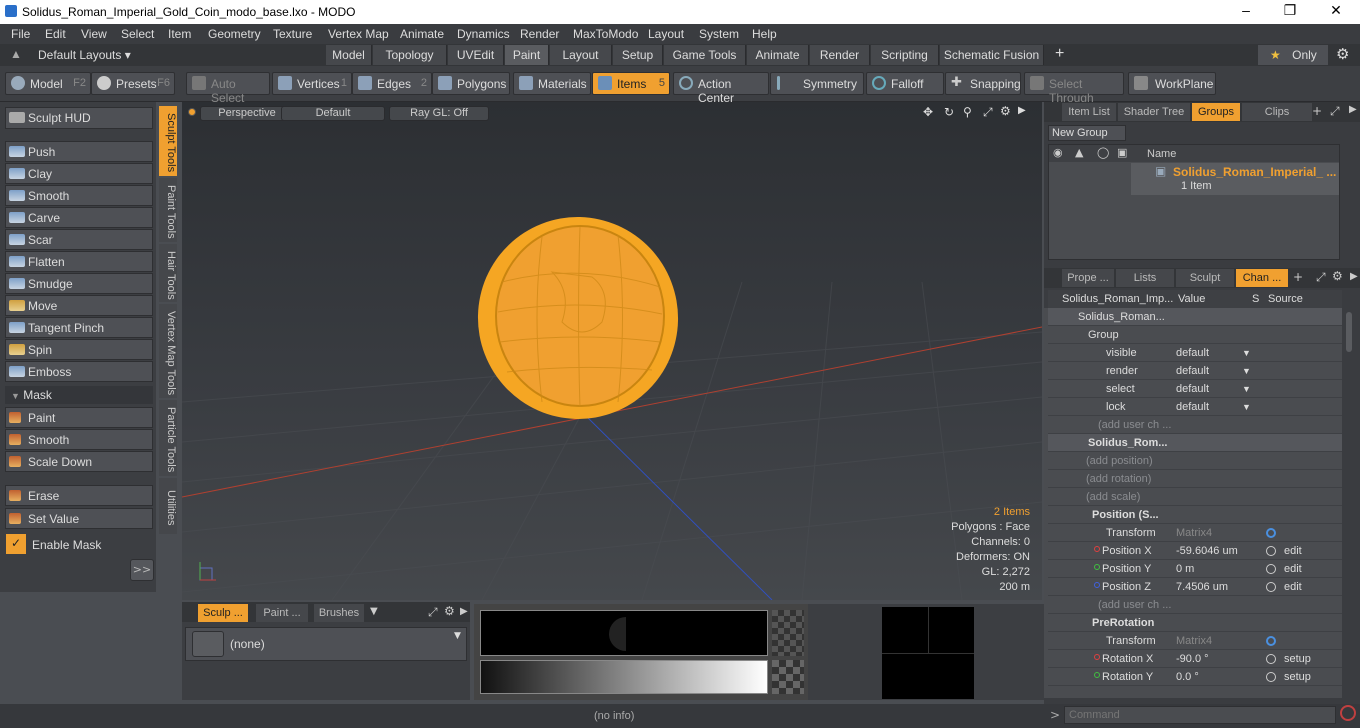  What do you see at coordinates (471, 83) in the screenshot?
I see `polygons-button: Polygons` at bounding box center [471, 83].